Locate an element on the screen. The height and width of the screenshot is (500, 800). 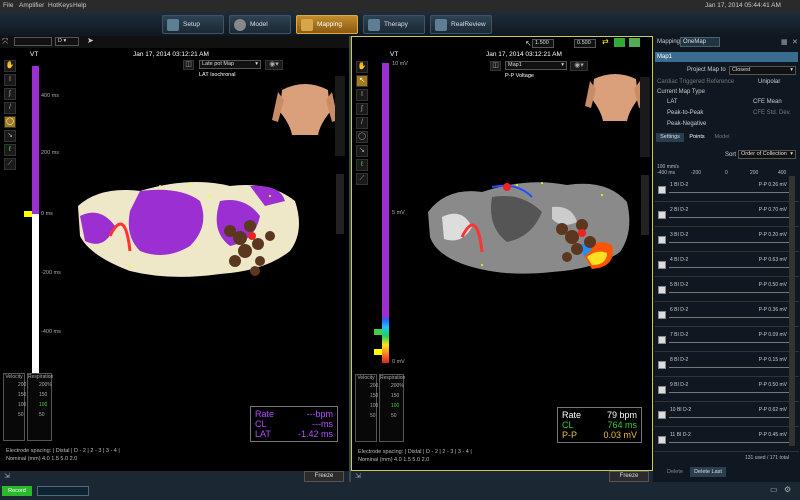
mirror-icon: ⤧ is located at coordinates (5, 42).